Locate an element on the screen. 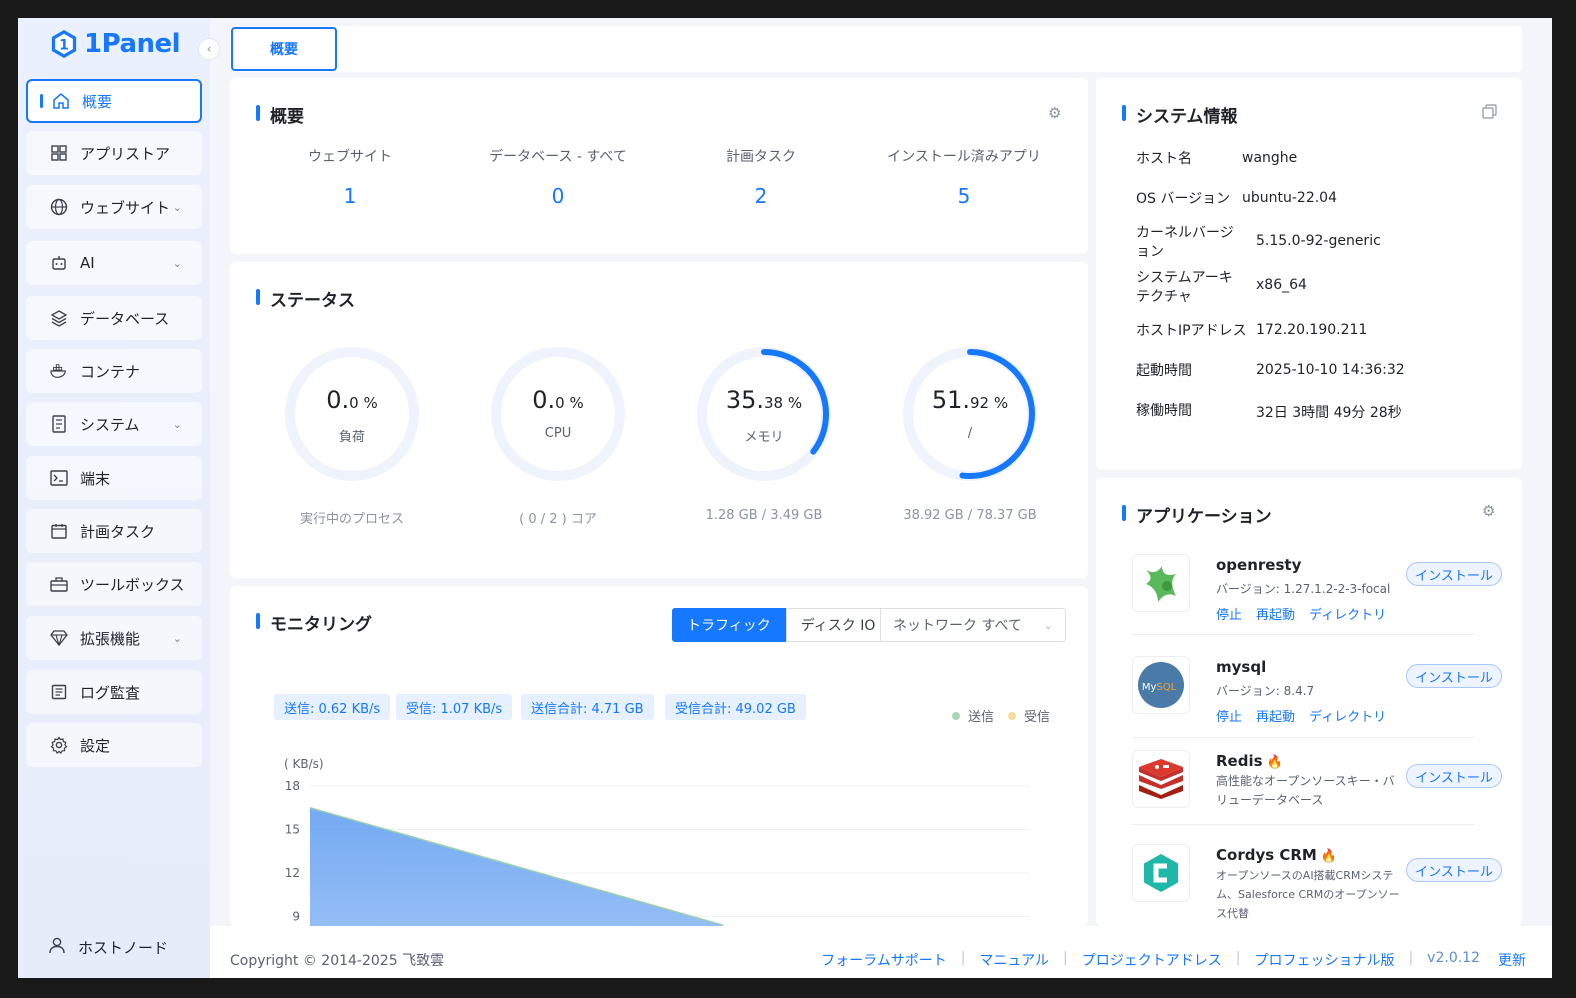  stat-label: ウェブサイト is located at coordinates (350, 157).